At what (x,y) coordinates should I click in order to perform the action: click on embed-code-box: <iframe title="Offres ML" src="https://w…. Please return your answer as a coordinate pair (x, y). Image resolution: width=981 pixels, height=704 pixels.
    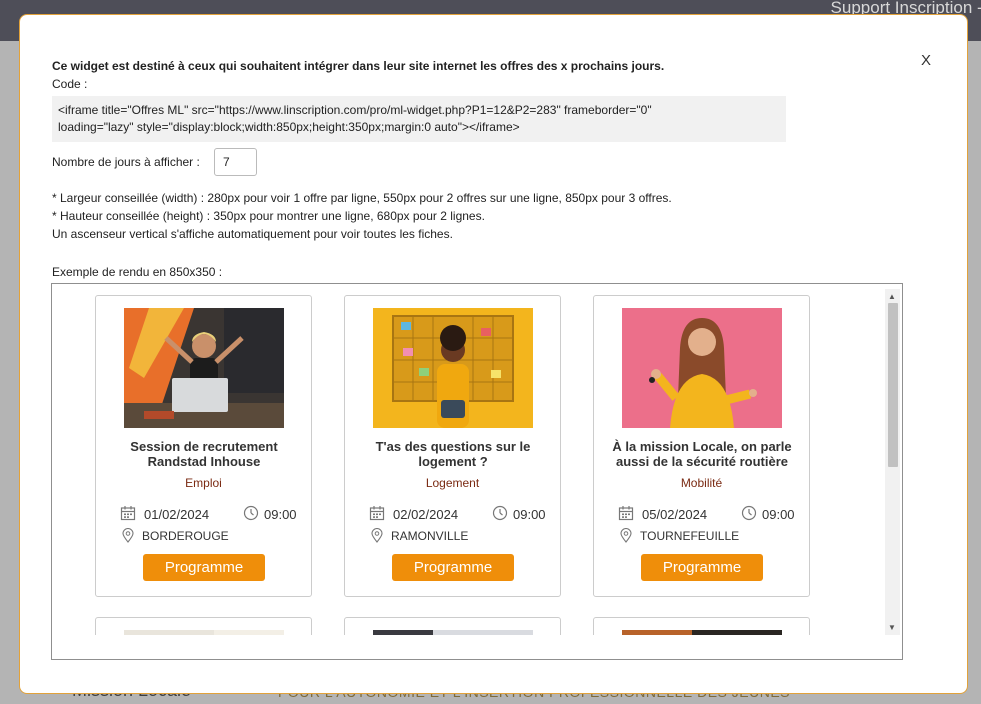
    Looking at the image, I should click on (419, 119).